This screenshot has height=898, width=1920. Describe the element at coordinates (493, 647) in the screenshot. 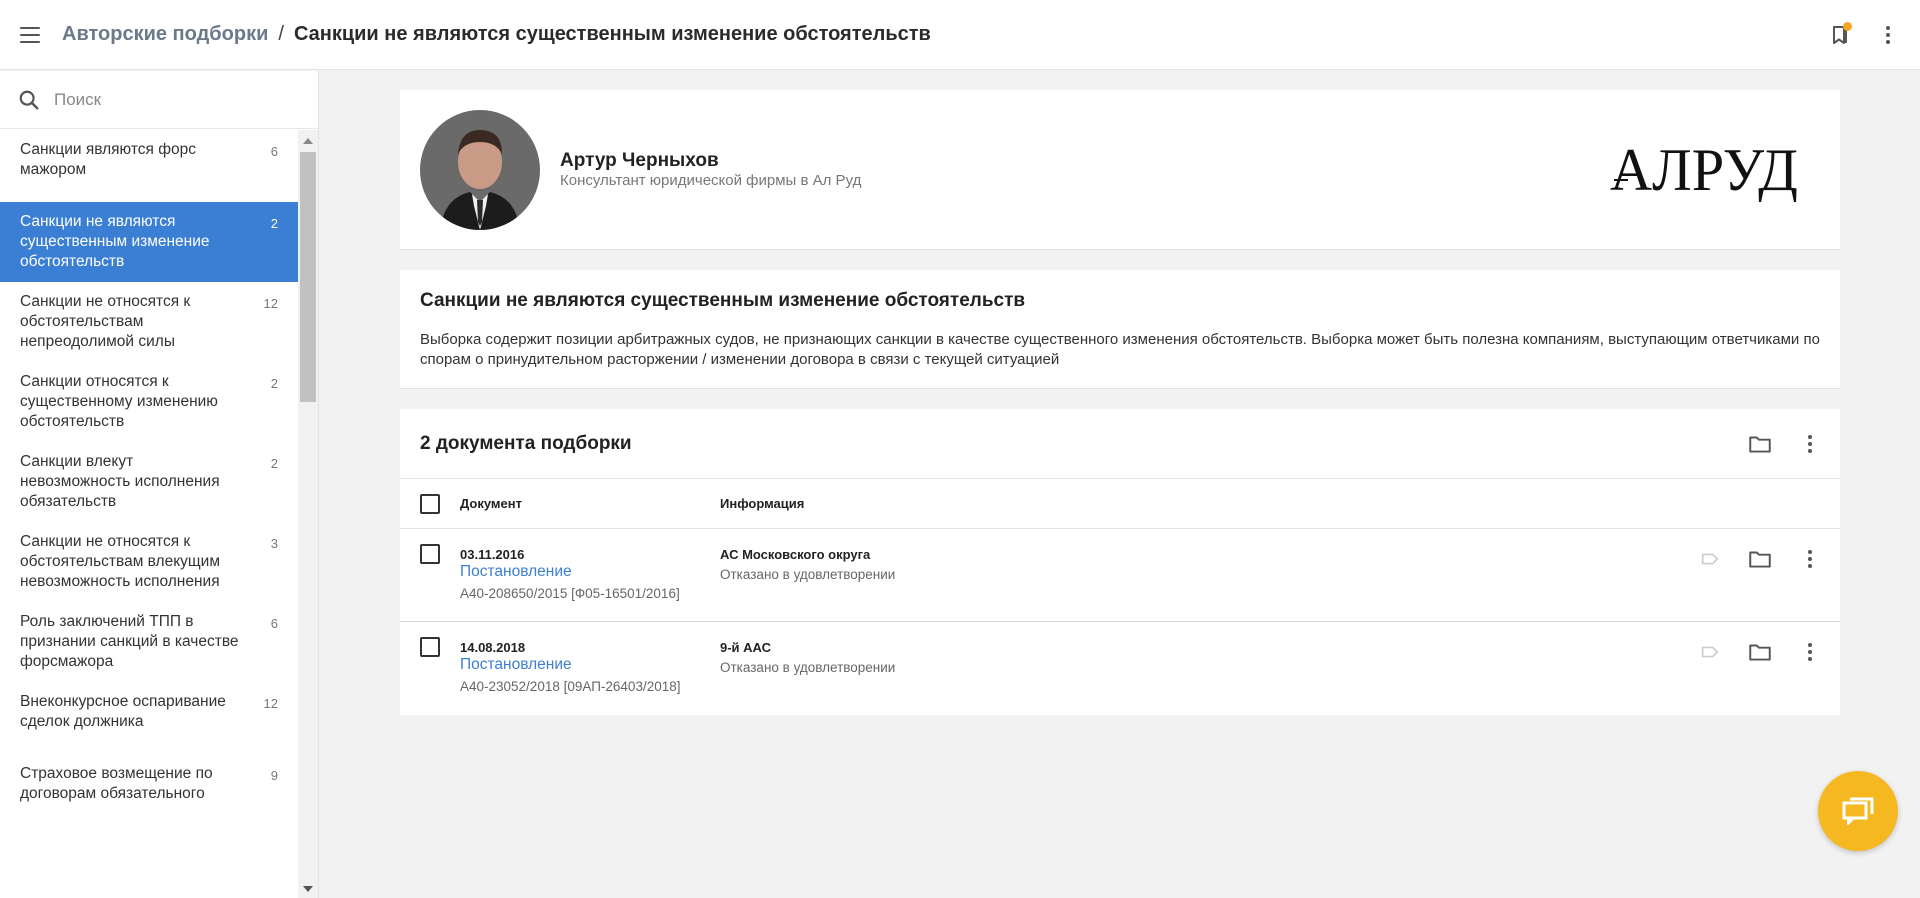

I see `document-date: 14.08.2018` at that location.